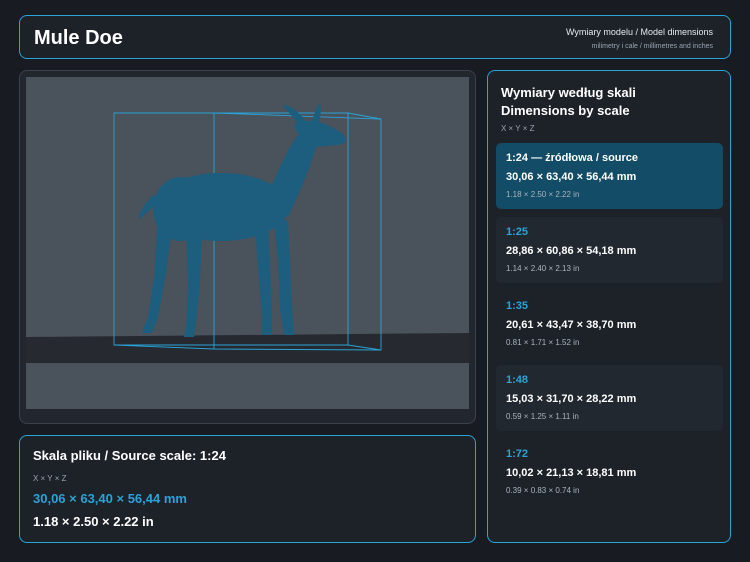 This screenshot has height=562, width=750. I want to click on floor-front, so click(247, 386).